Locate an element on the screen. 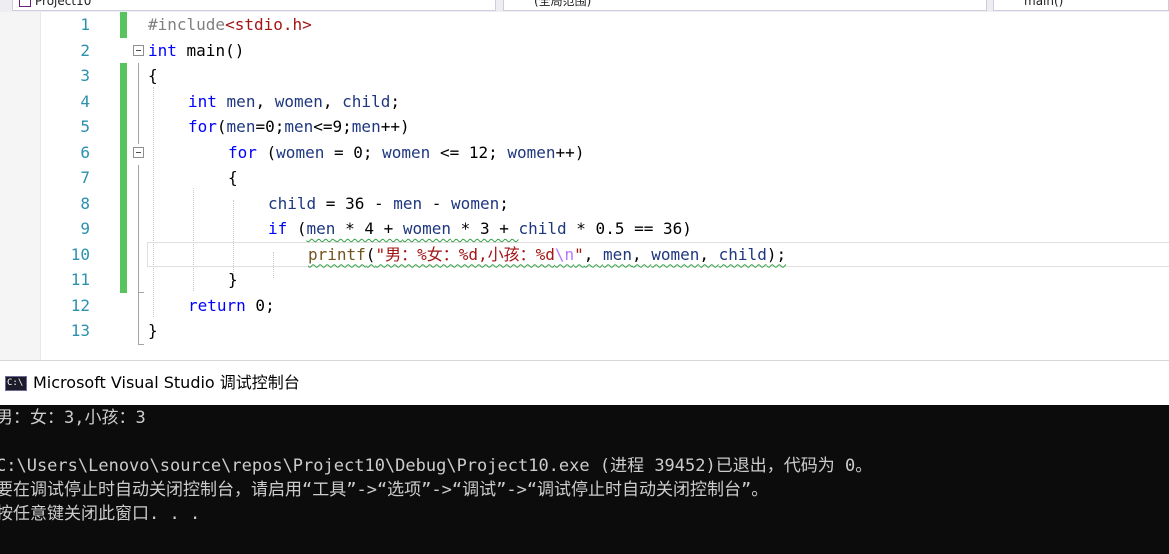 The width and height of the screenshot is (1169, 554). scope-dropdown: (全局范围) is located at coordinates (745, 5).